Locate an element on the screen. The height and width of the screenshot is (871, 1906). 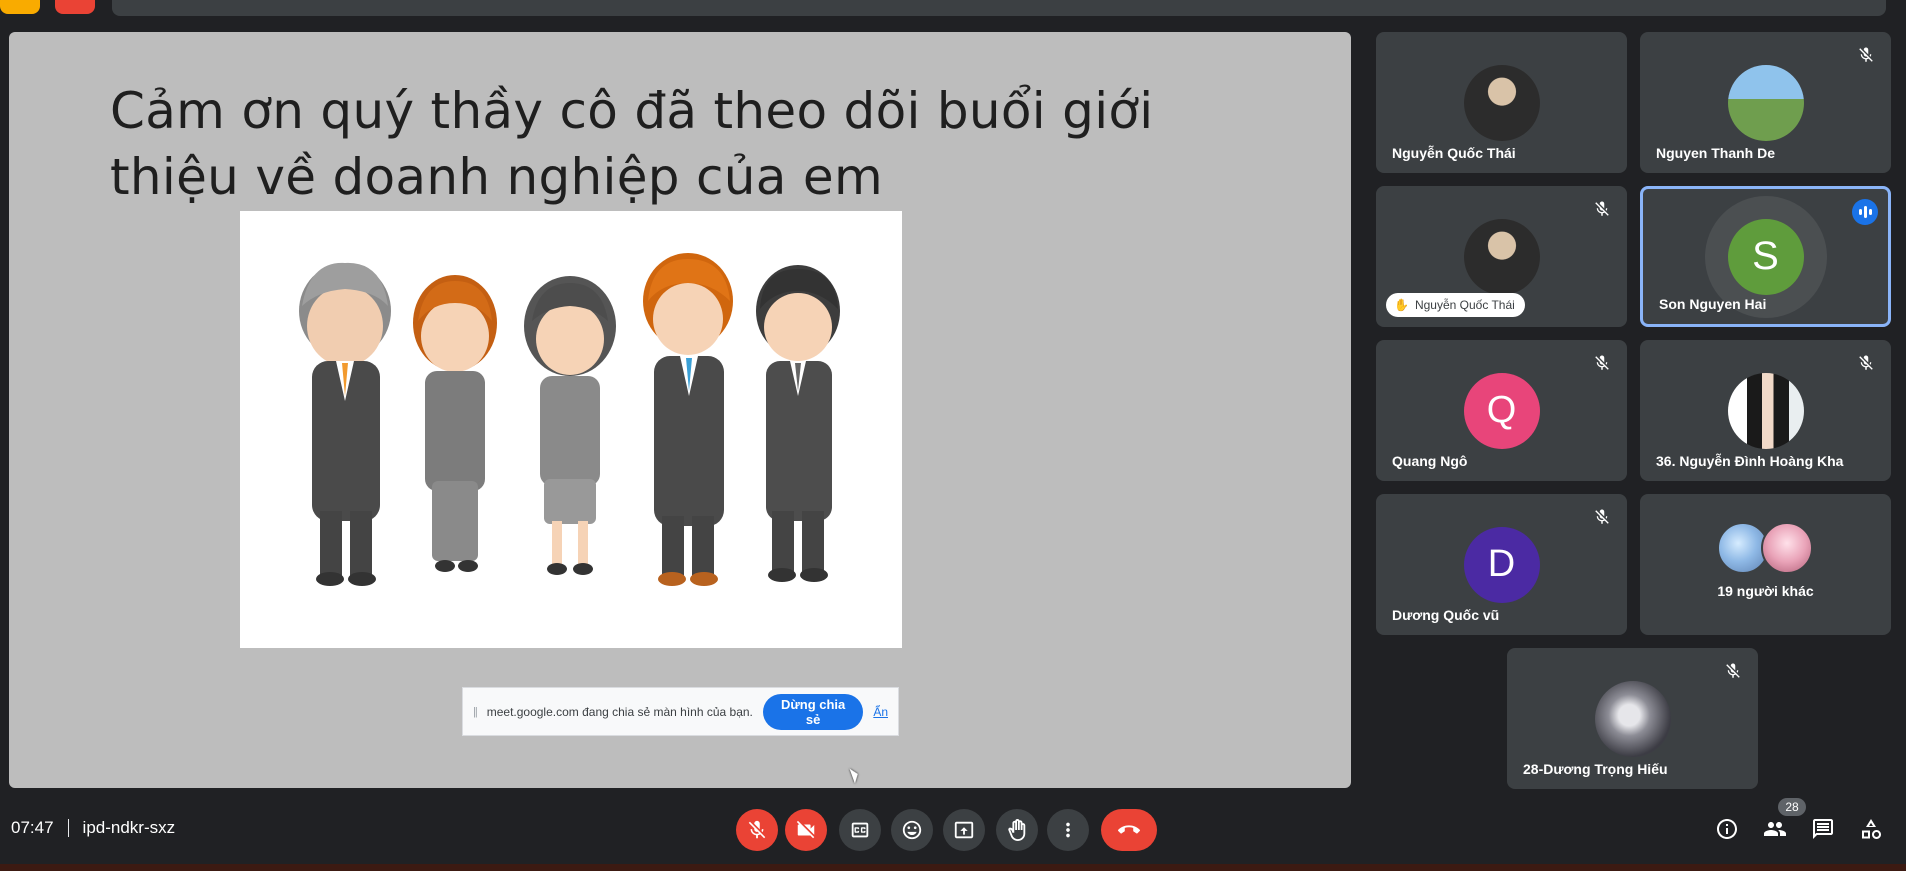
meeting-info: 07:47 ipd-ndkr-sxz is located at coordinates (93, 828).